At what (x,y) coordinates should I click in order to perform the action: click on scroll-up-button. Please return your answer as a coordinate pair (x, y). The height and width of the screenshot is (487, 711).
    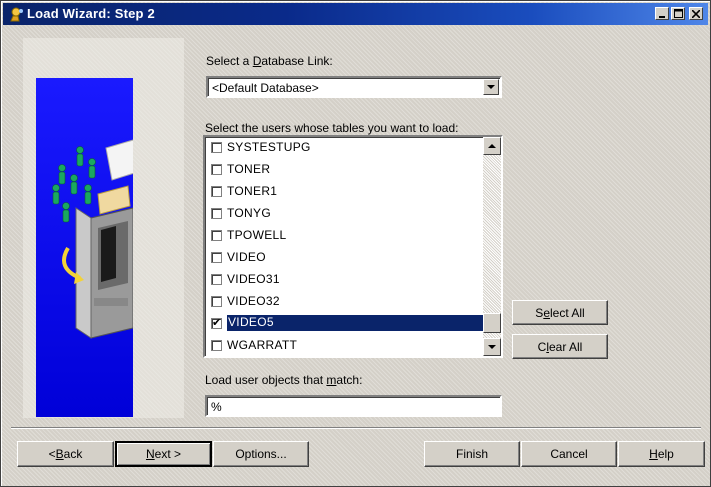
    Looking at the image, I should click on (492, 146).